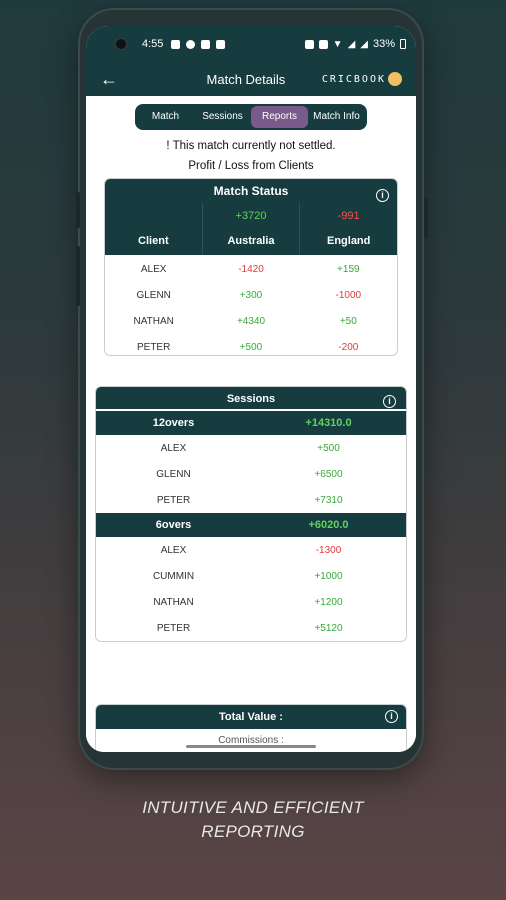 The height and width of the screenshot is (900, 506). What do you see at coordinates (426, 218) in the screenshot?
I see `power-button` at bounding box center [426, 218].